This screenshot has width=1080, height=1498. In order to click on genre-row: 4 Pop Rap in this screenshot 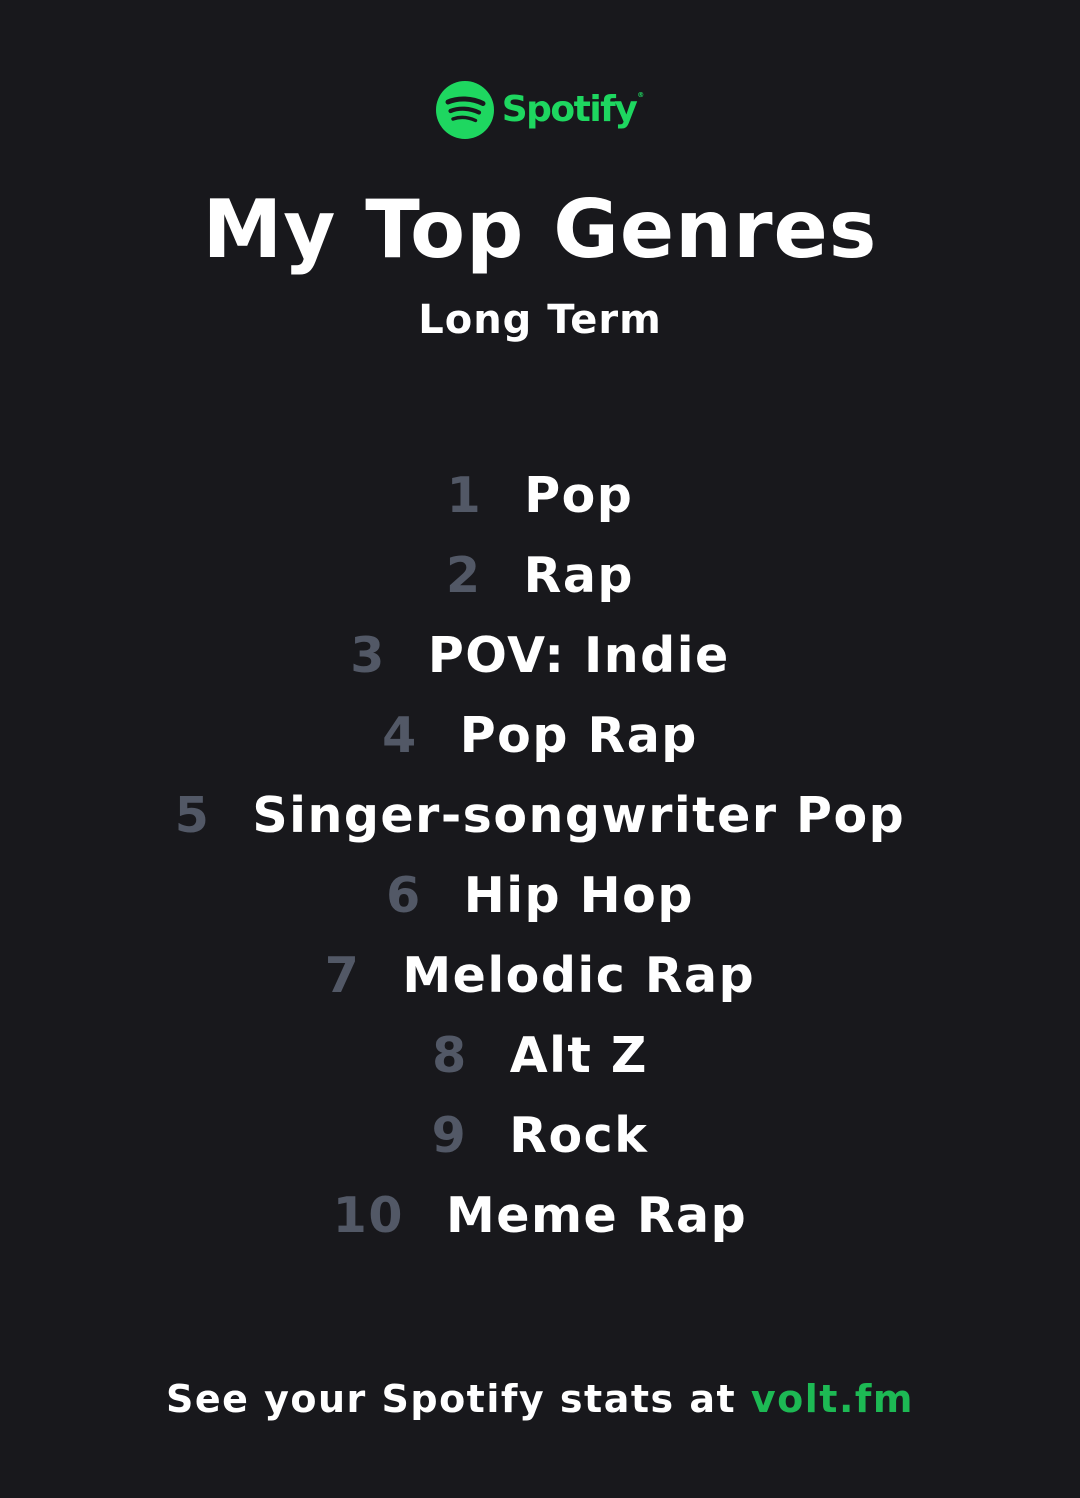, I will do `click(540, 735)`.